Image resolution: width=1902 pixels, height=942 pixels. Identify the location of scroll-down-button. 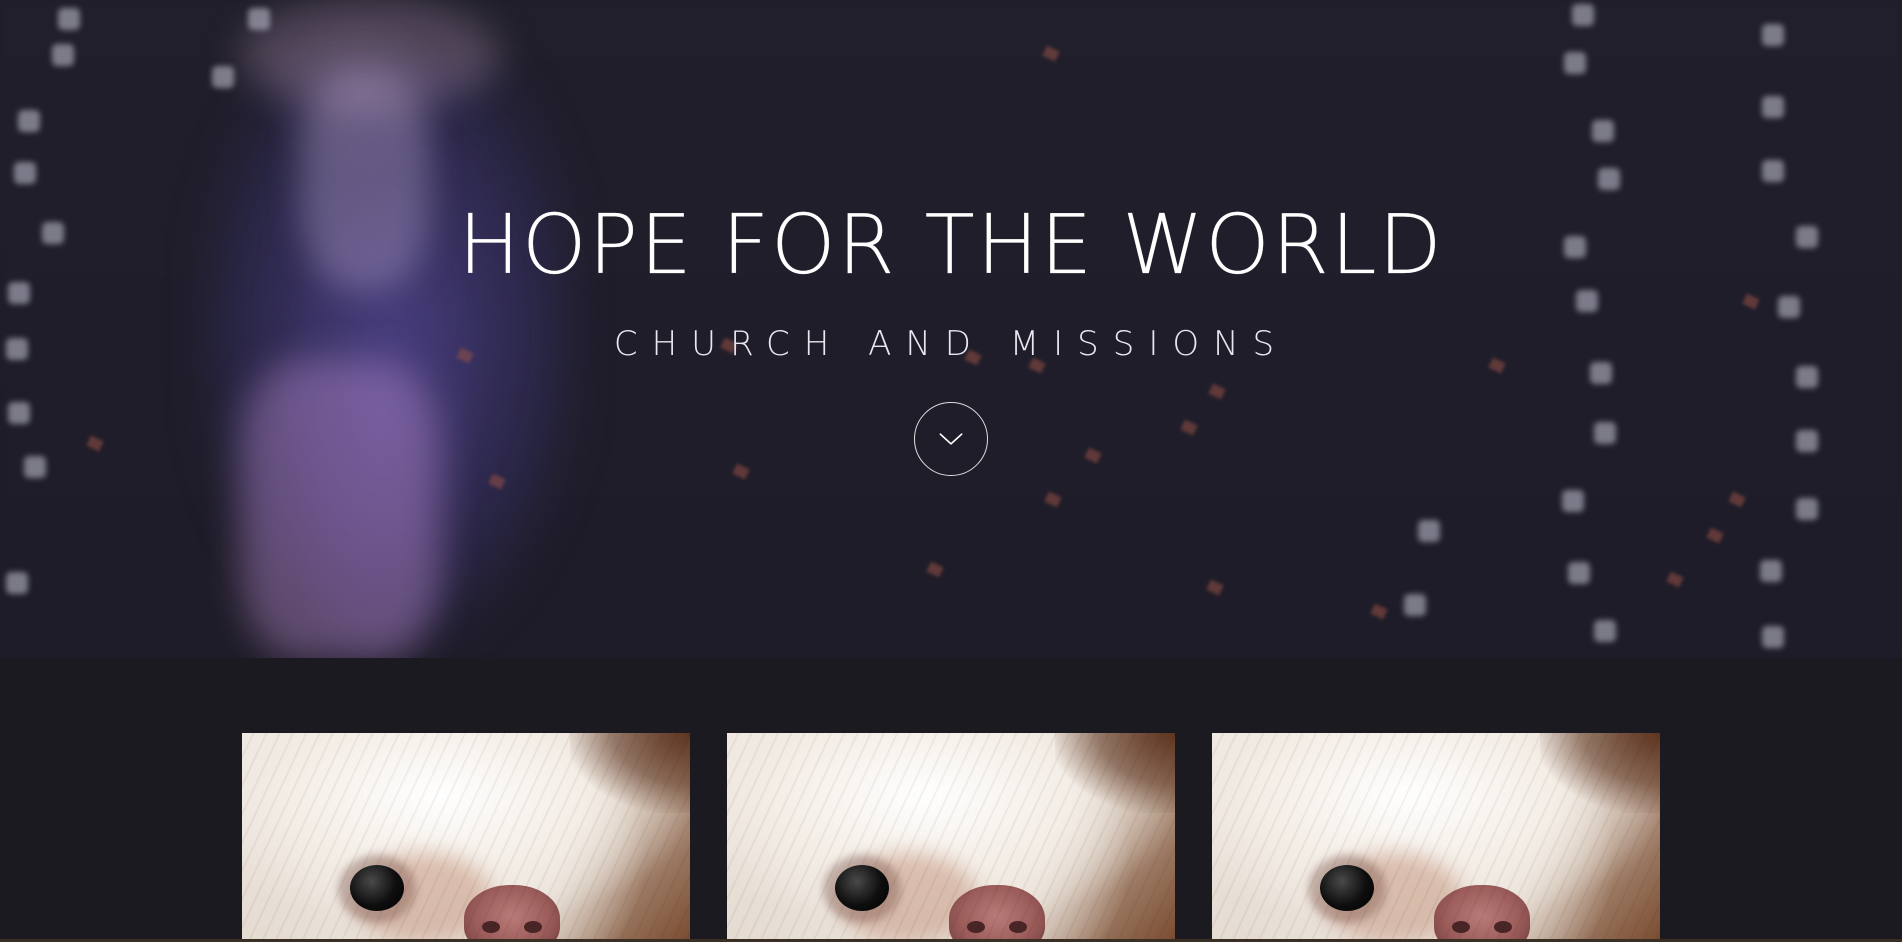
(951, 439).